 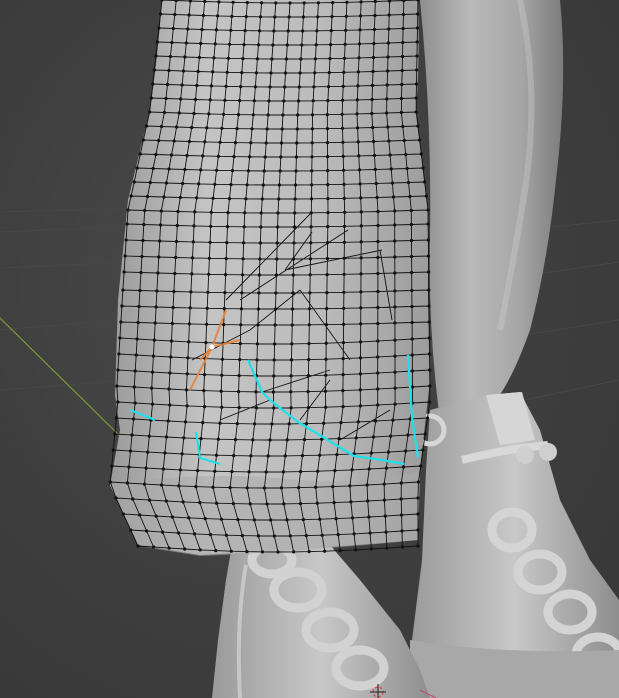 What do you see at coordinates (321, 619) in the screenshot?
I see `boot-left` at bounding box center [321, 619].